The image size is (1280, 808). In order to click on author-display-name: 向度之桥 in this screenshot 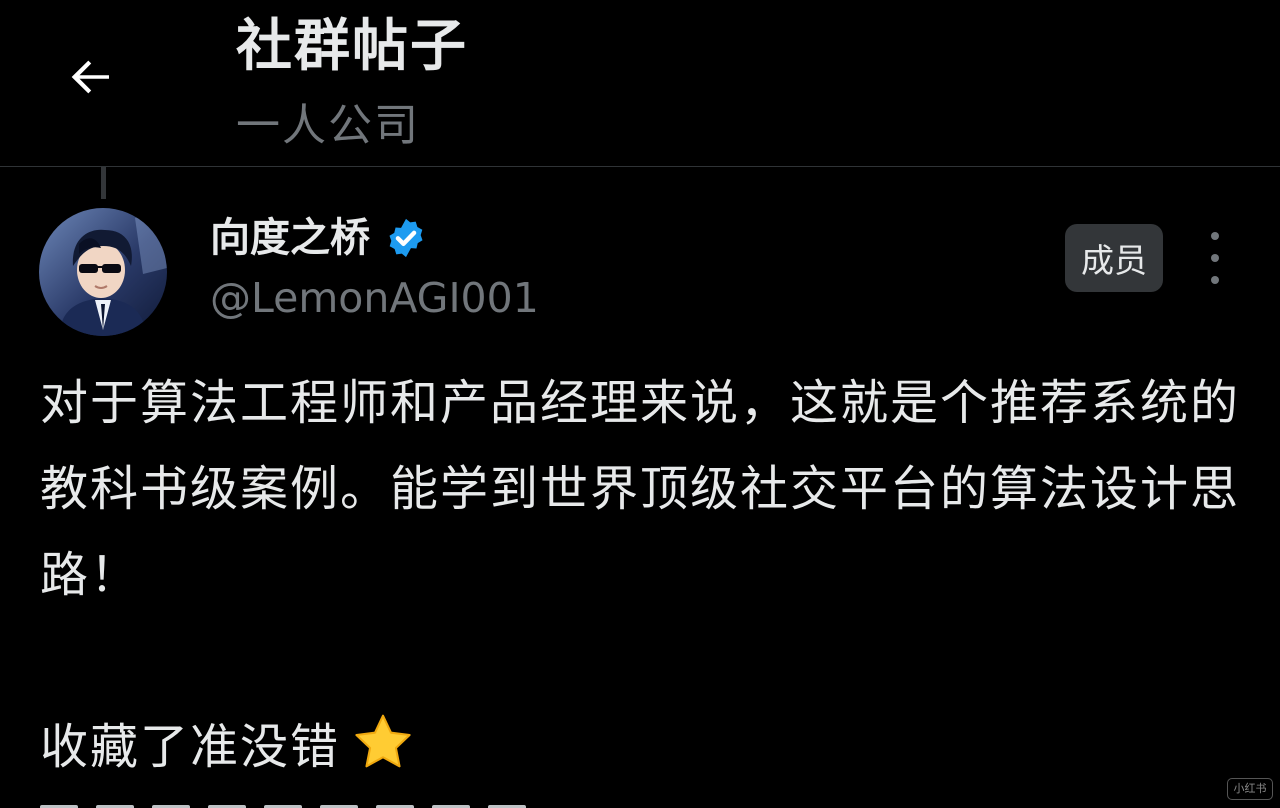, I will do `click(319, 238)`.